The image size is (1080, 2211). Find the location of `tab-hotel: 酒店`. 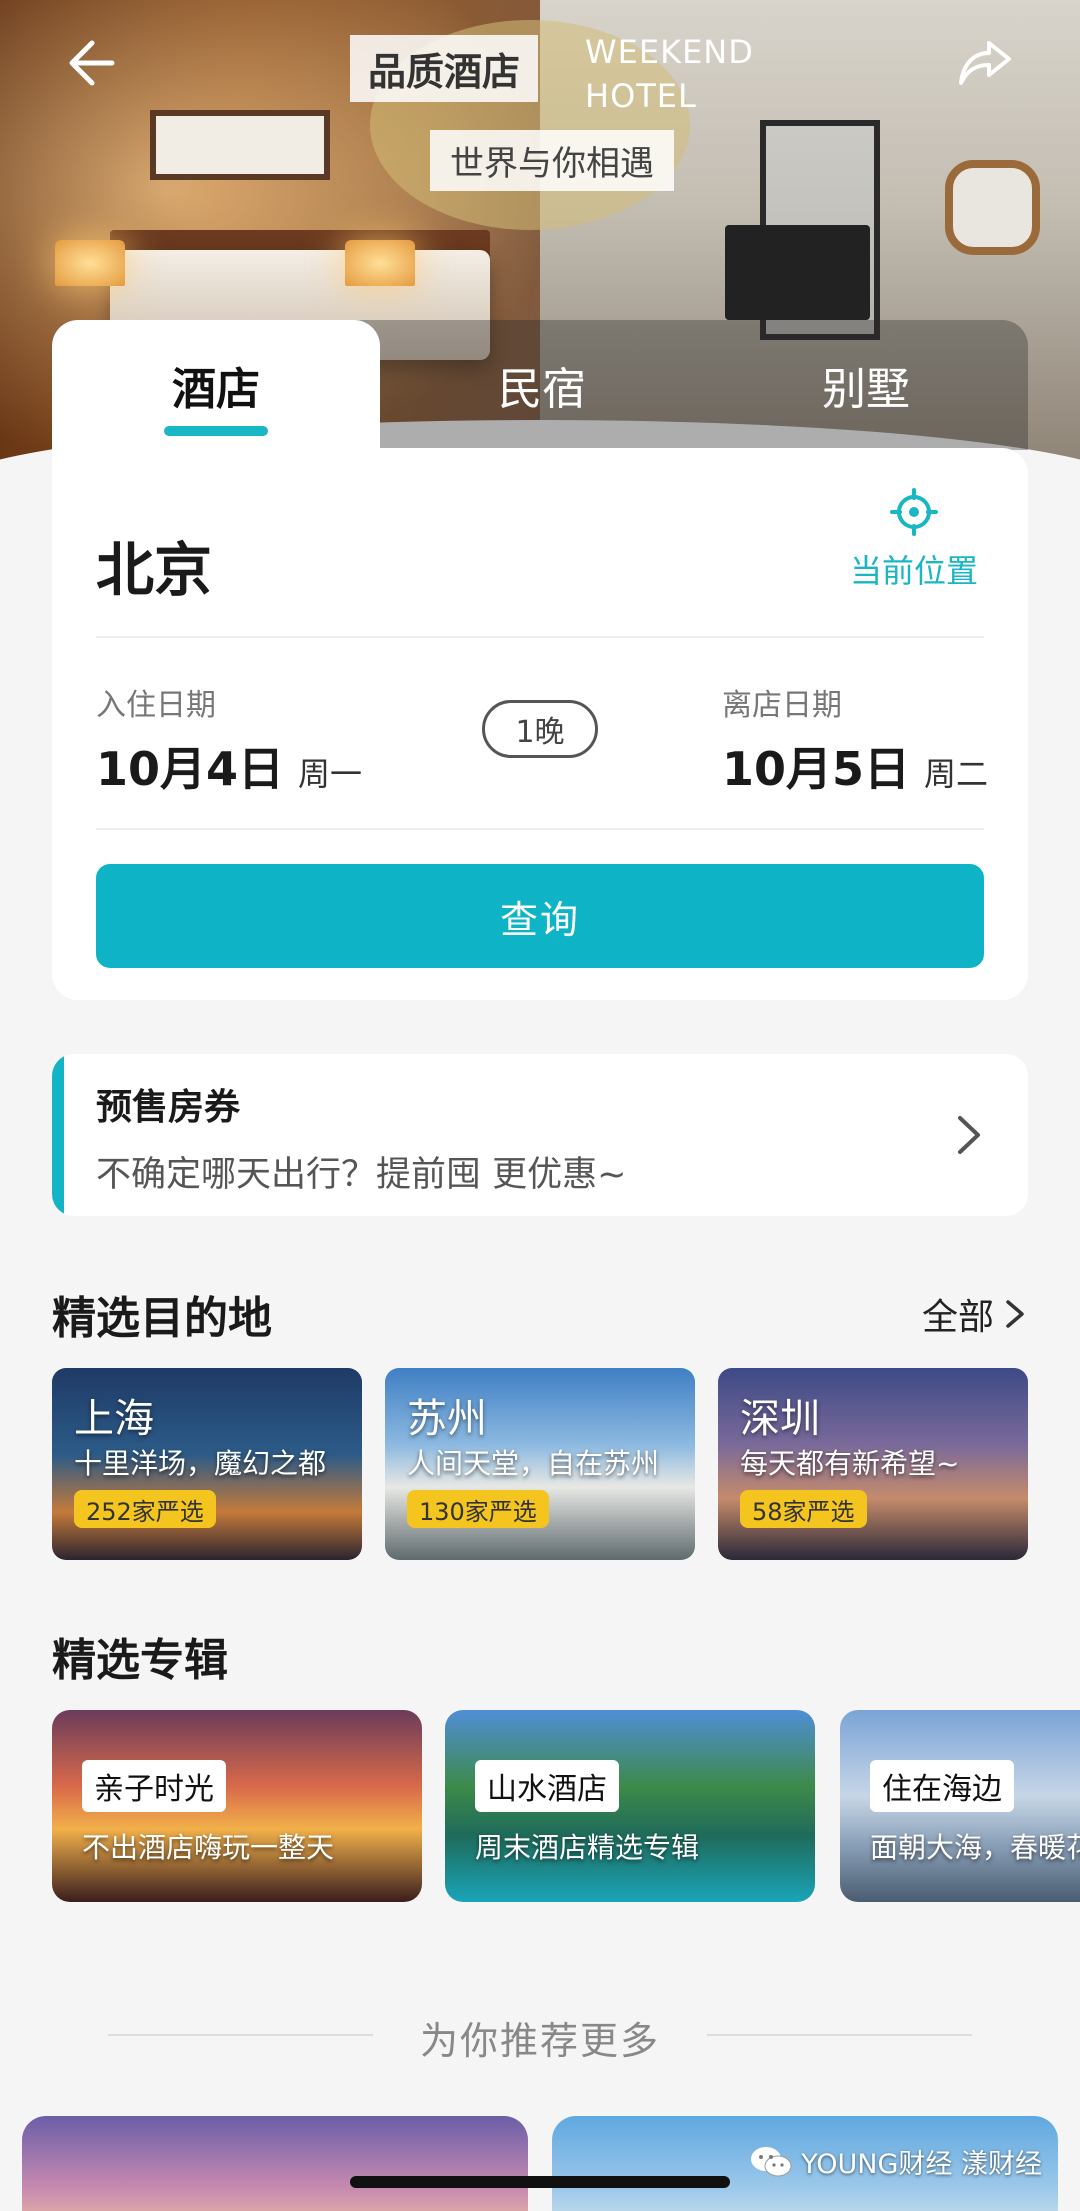

tab-hotel: 酒店 is located at coordinates (216, 385).